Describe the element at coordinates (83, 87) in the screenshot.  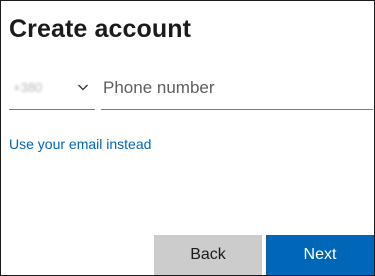
I see `chevron-down-icon` at that location.